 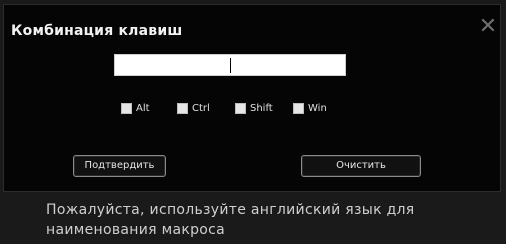 I want to click on checkbox-label: Ctrl, so click(x=201, y=108).